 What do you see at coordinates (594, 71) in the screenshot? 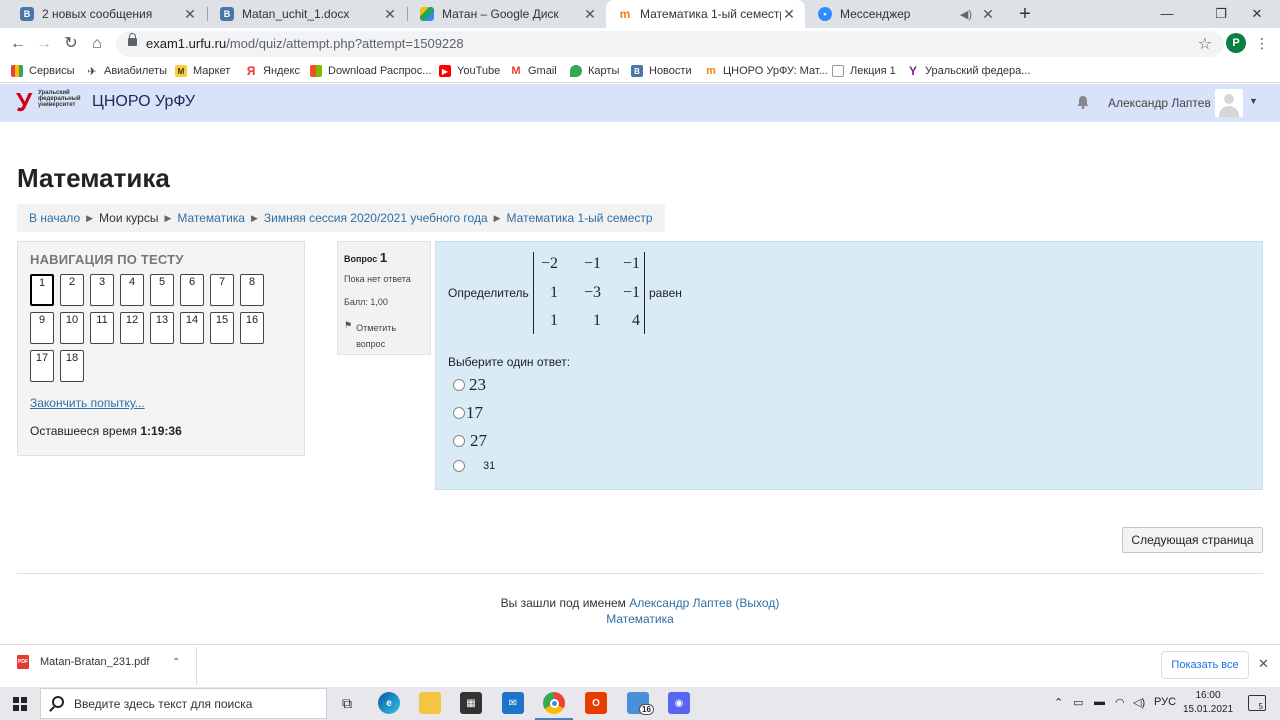
I see `bookmark-maps: Карты` at bounding box center [594, 71].